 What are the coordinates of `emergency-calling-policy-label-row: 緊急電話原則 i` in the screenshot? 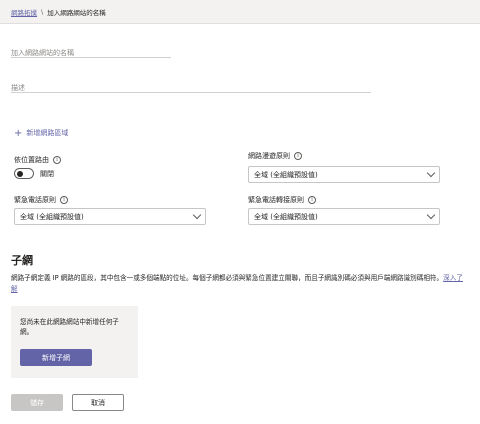 It's located at (41, 200).